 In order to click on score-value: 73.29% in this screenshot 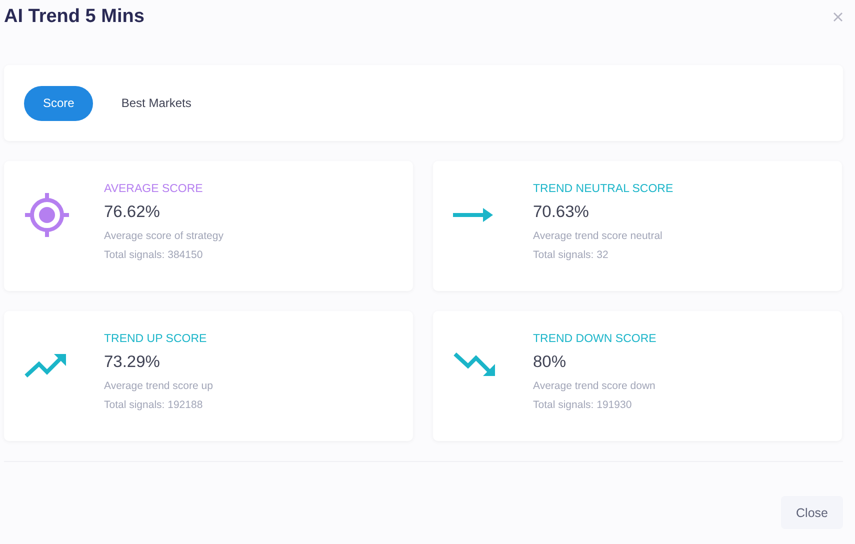, I will do `click(132, 363)`.